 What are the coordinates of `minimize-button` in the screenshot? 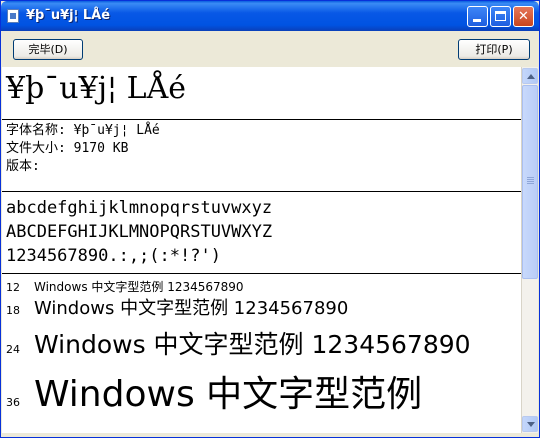 It's located at (477, 16).